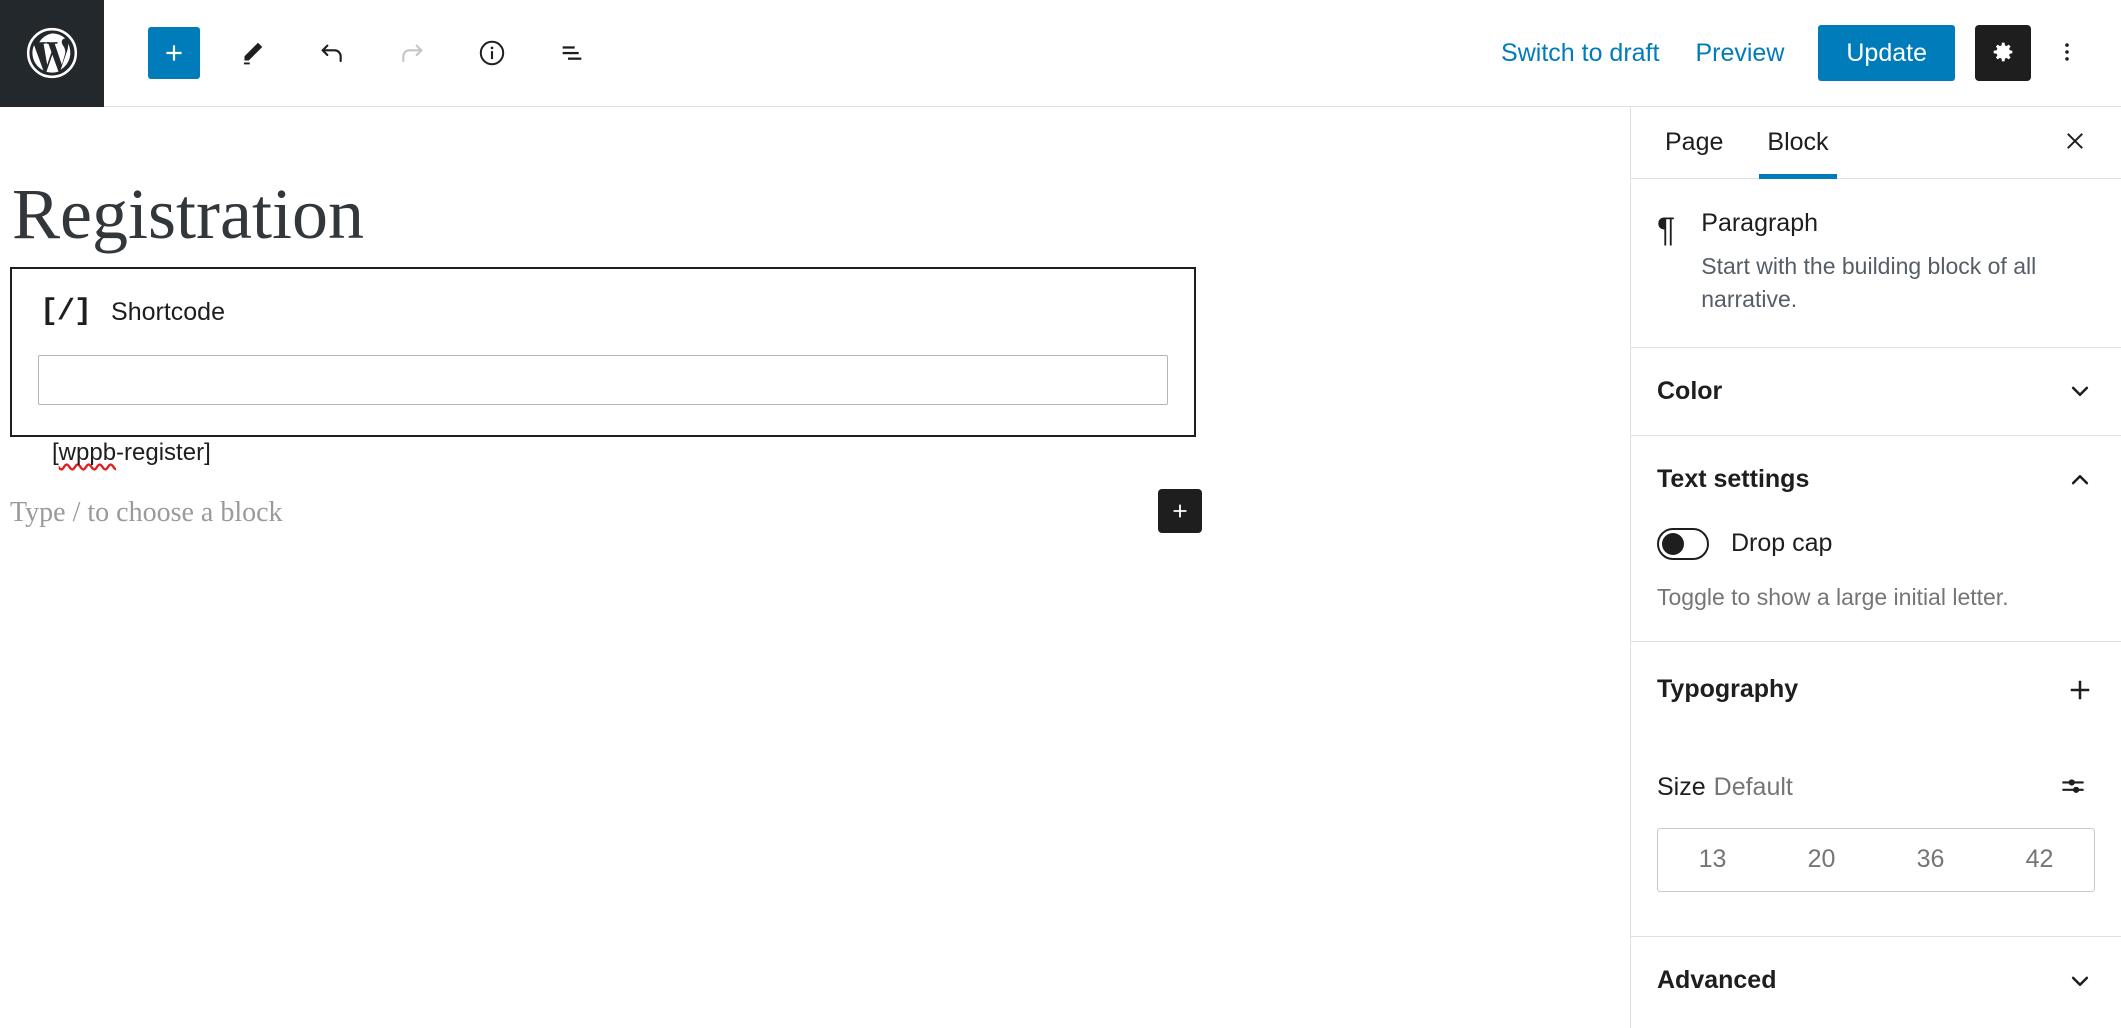  What do you see at coordinates (146, 512) in the screenshot?
I see `appender-placeholder: Type / to choose a block` at bounding box center [146, 512].